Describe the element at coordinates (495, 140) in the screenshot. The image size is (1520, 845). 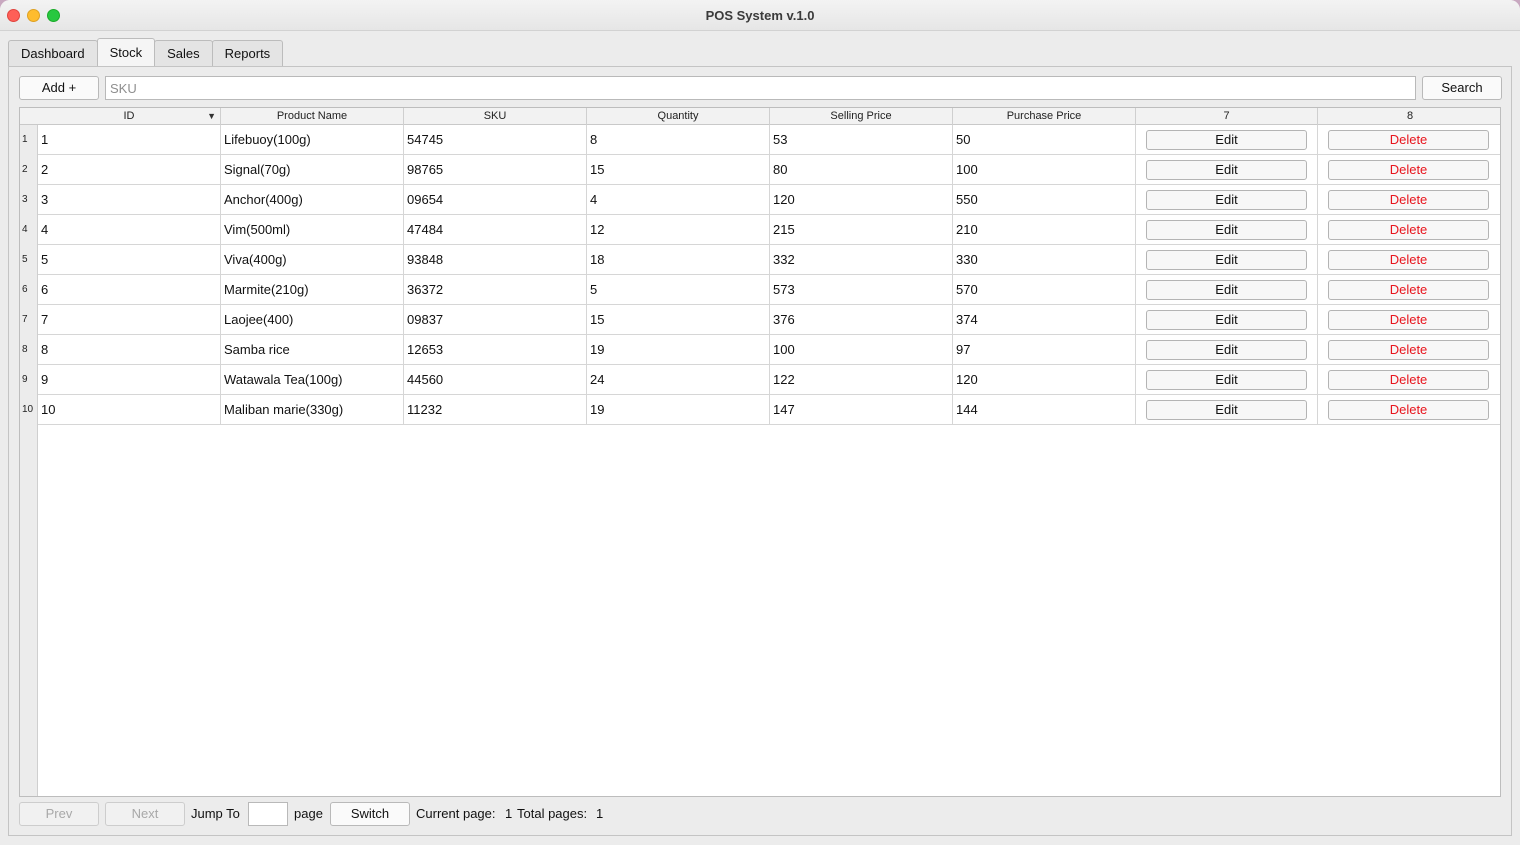
I see `cell-sku: 54745` at that location.